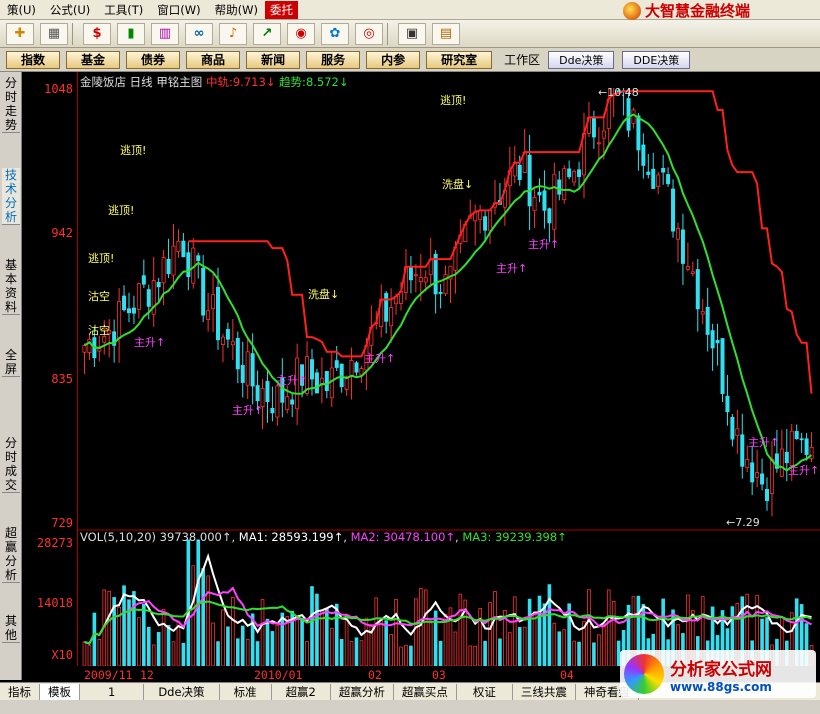  I want to click on bell-icon: ♪, so click(233, 33).